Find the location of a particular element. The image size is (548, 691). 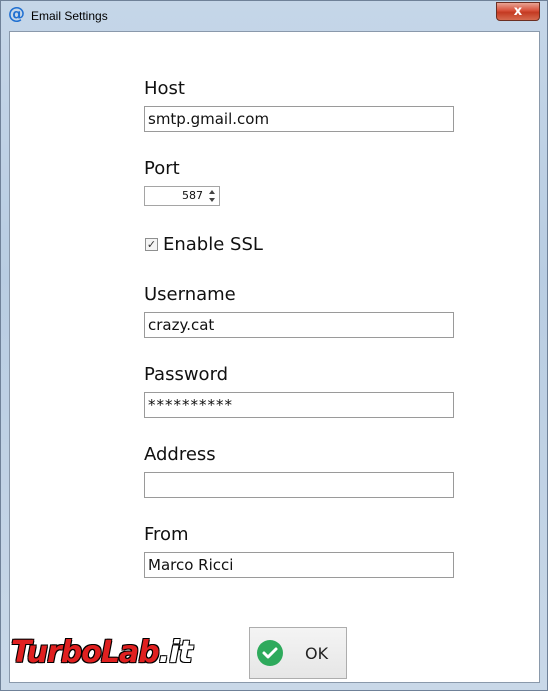

title-bar: @ Email Settings x is located at coordinates (274, 16).